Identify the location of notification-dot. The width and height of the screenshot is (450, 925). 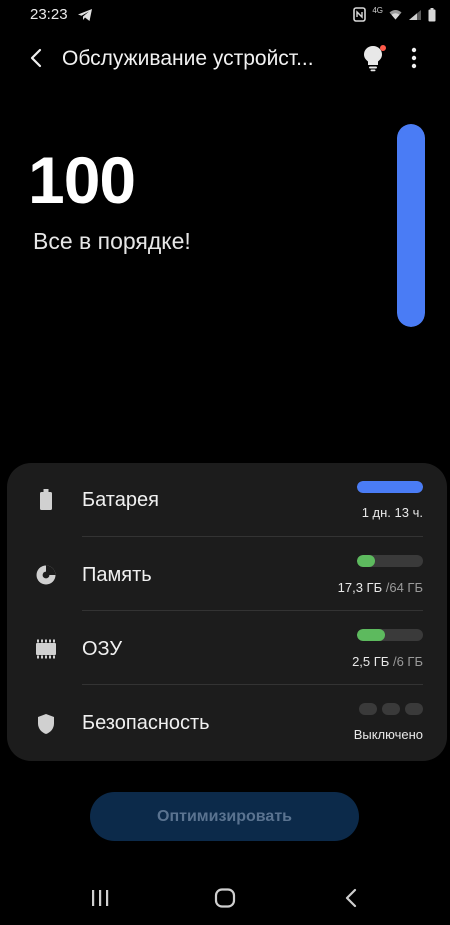
(383, 48).